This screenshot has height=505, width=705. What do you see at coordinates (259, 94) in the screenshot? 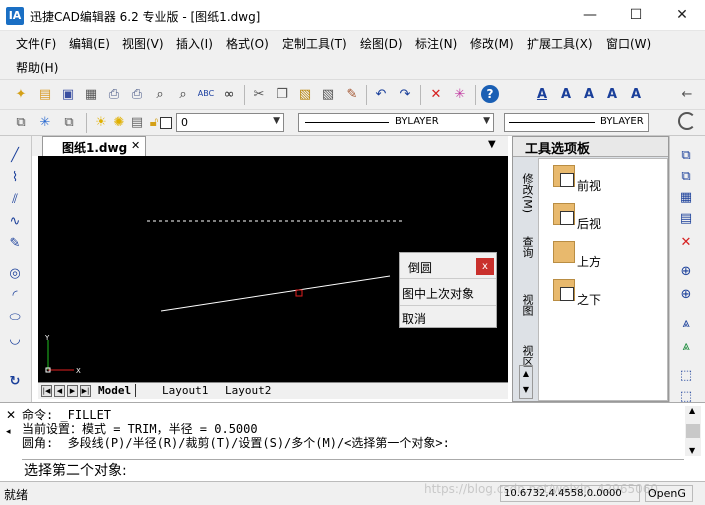
I see `cut-icon: ✂` at bounding box center [259, 94].